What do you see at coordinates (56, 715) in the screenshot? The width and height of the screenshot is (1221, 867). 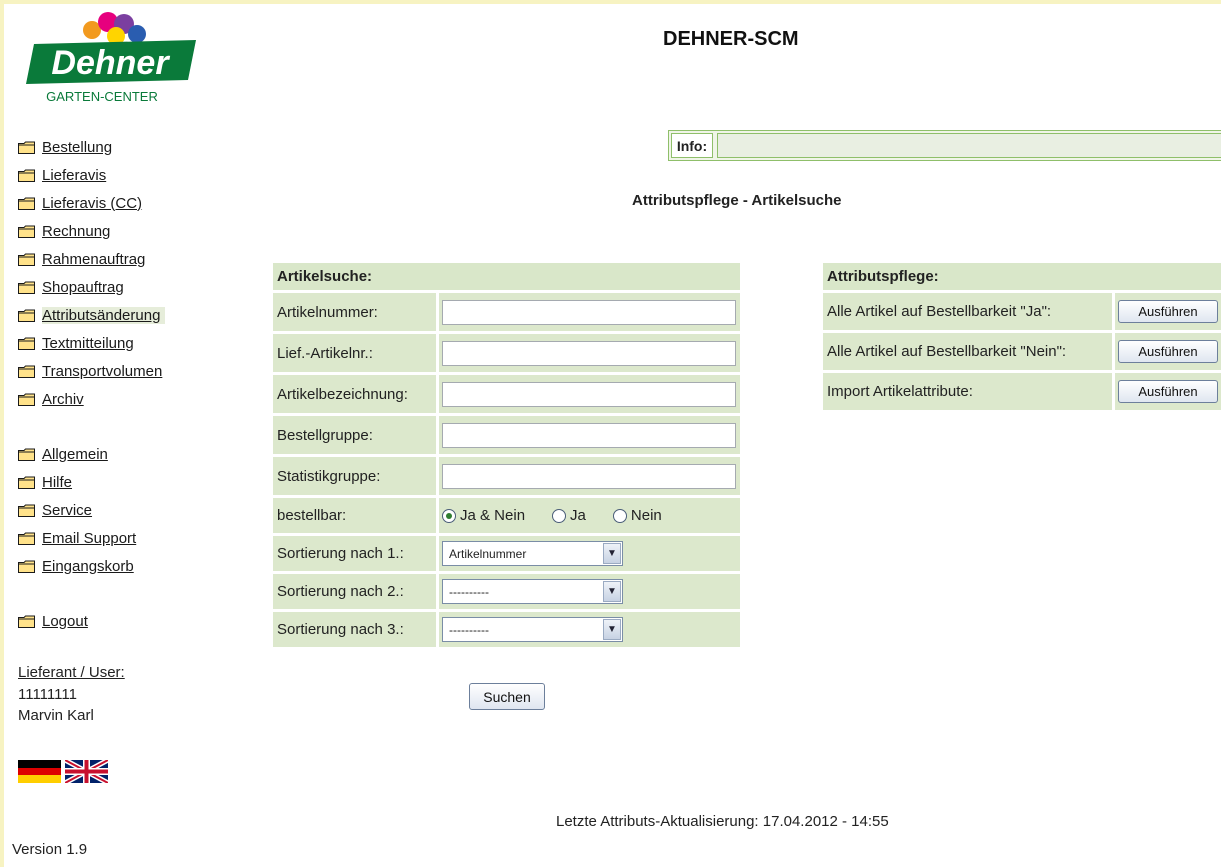 I see `user-name: Marvin Karl` at bounding box center [56, 715].